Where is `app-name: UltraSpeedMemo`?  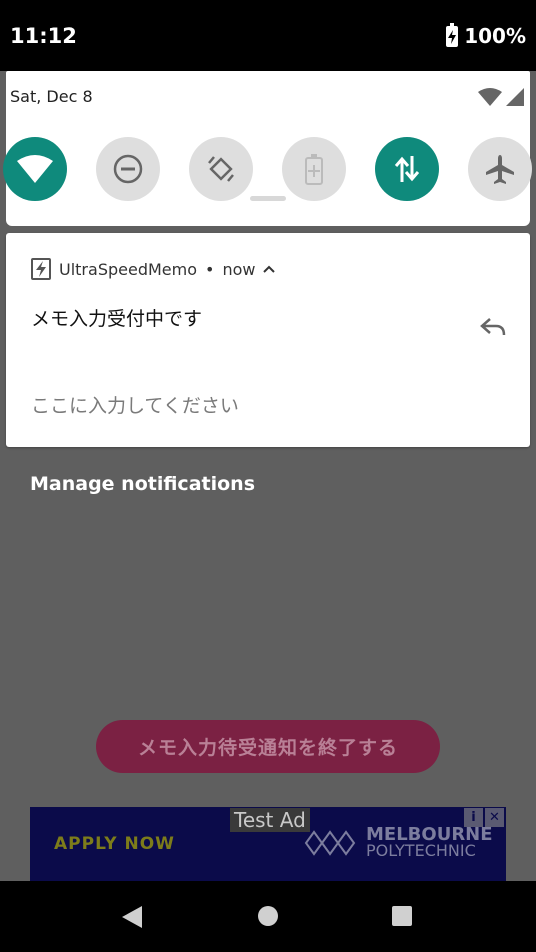 app-name: UltraSpeedMemo is located at coordinates (128, 269).